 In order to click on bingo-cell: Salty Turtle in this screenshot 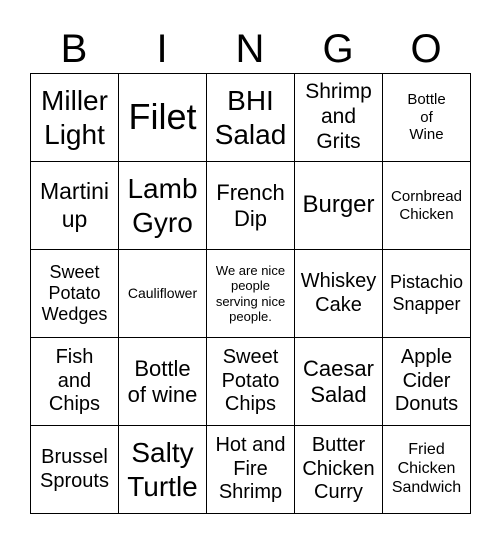, I will do `click(163, 470)`.